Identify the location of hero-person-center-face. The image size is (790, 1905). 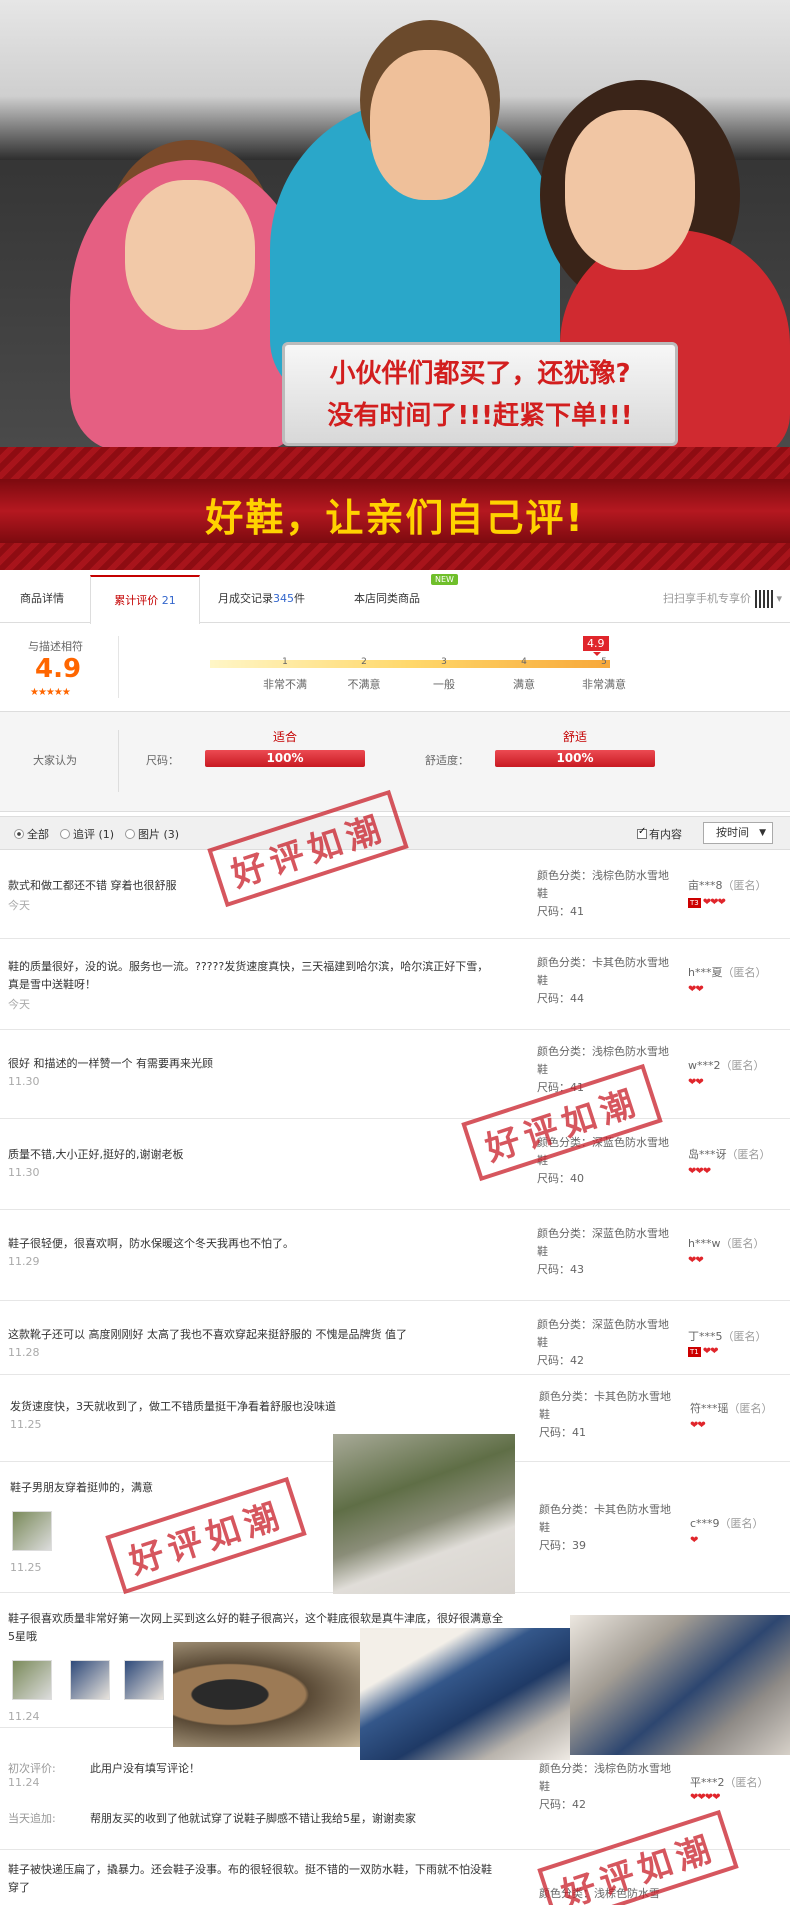
(430, 125).